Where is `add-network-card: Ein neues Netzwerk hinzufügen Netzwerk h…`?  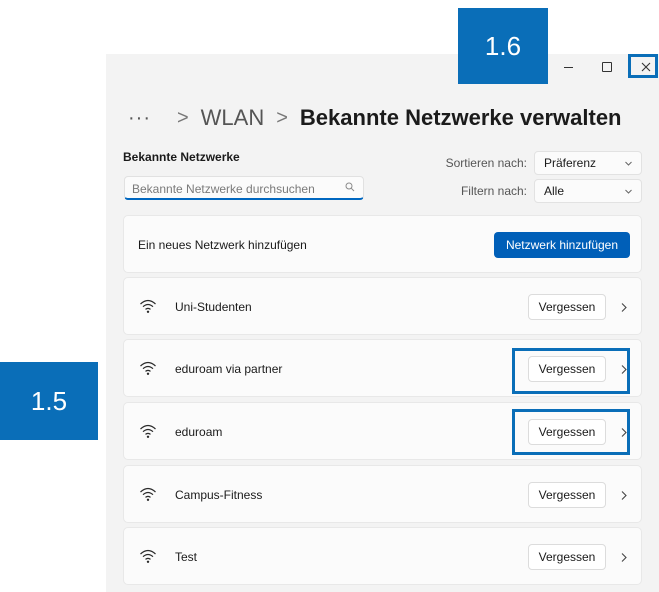 add-network-card: Ein neues Netzwerk hinzufügen Netzwerk h… is located at coordinates (382, 244).